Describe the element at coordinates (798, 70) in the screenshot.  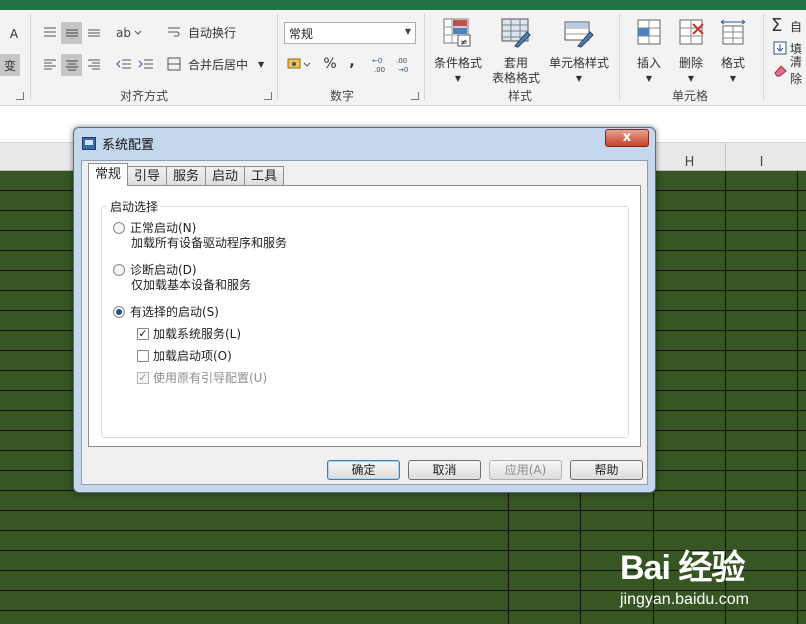
I see `clear-label: 清除` at that location.